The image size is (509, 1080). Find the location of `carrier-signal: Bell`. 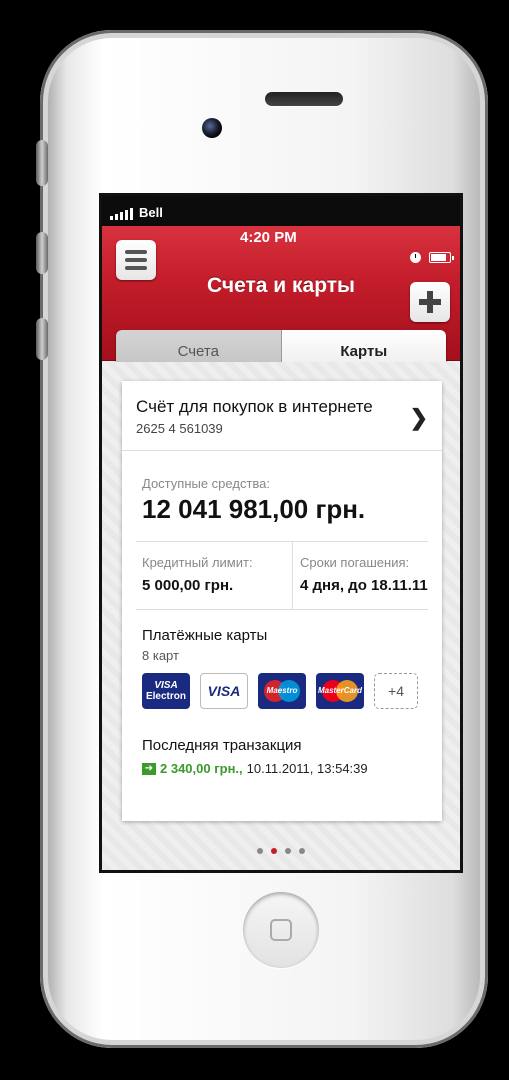

carrier-signal: Bell is located at coordinates (136, 212).